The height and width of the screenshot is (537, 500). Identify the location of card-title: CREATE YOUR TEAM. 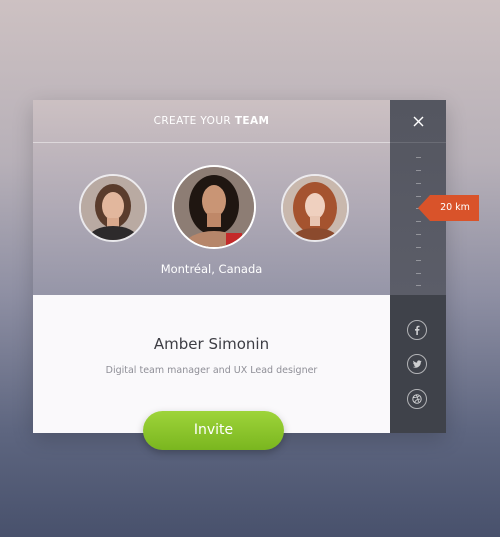
(211, 121).